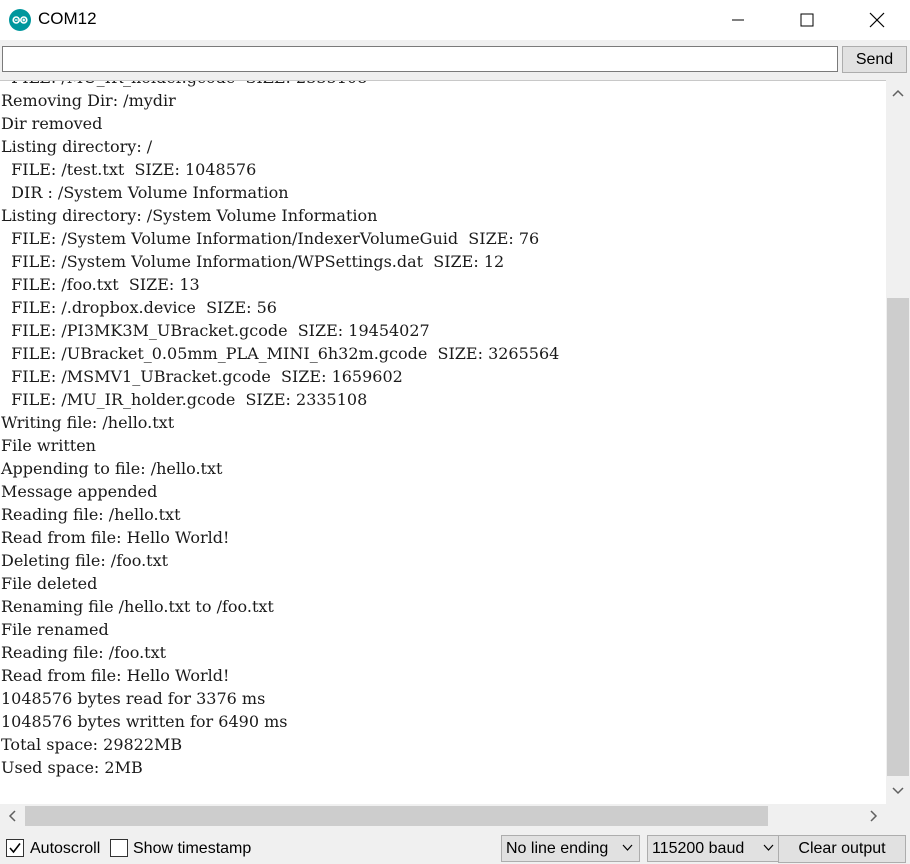  What do you see at coordinates (65, 849) in the screenshot?
I see `autoscroll-label: Autoscroll` at bounding box center [65, 849].